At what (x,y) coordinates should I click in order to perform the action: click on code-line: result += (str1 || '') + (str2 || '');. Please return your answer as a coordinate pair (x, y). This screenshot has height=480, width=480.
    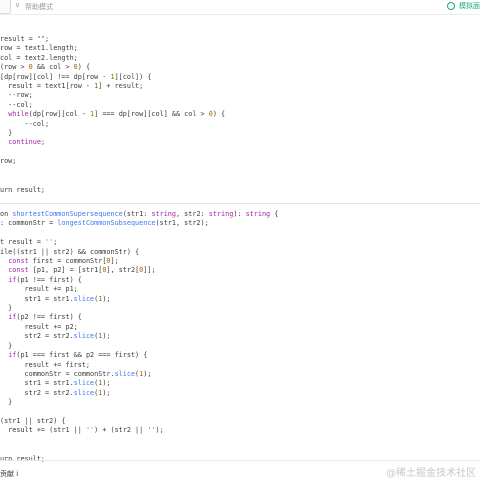
    Looking at the image, I should click on (82, 430).